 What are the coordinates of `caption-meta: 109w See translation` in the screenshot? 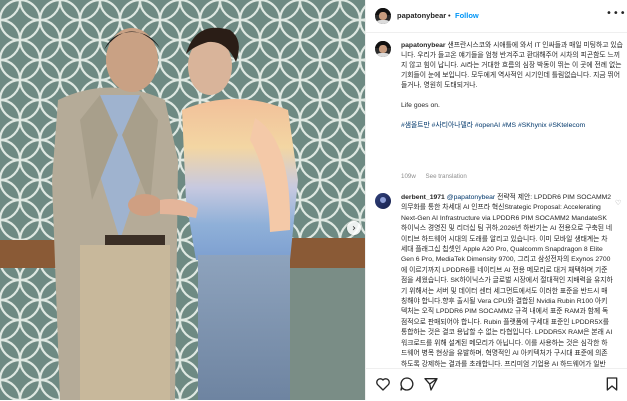 It's located at (438, 176).